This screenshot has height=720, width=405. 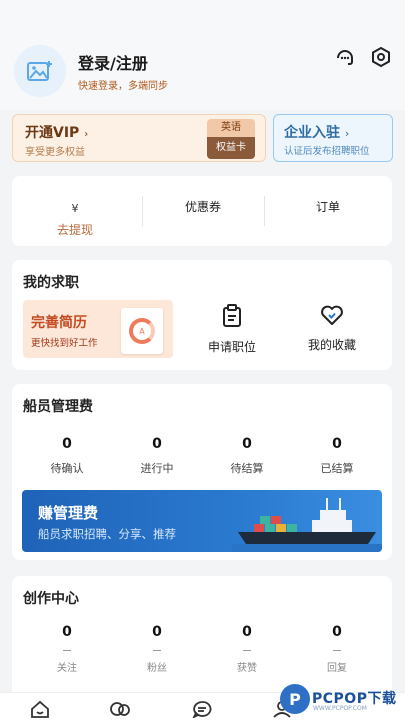 I want to click on message-icon, so click(x=202, y=709).